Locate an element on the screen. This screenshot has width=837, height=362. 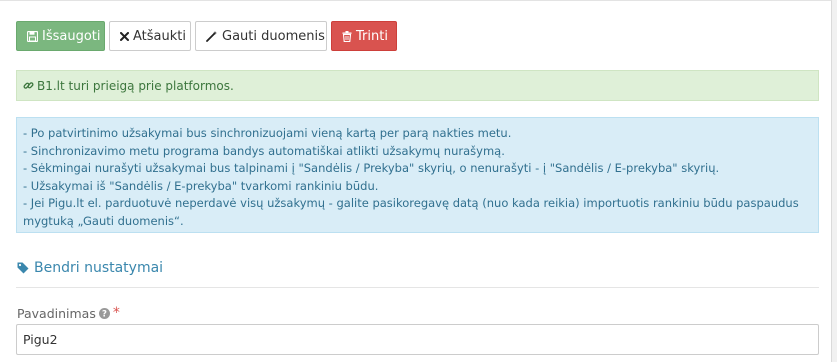
platform-access-message: B1.lt turi prieigą prie platformos. is located at coordinates (135, 85).